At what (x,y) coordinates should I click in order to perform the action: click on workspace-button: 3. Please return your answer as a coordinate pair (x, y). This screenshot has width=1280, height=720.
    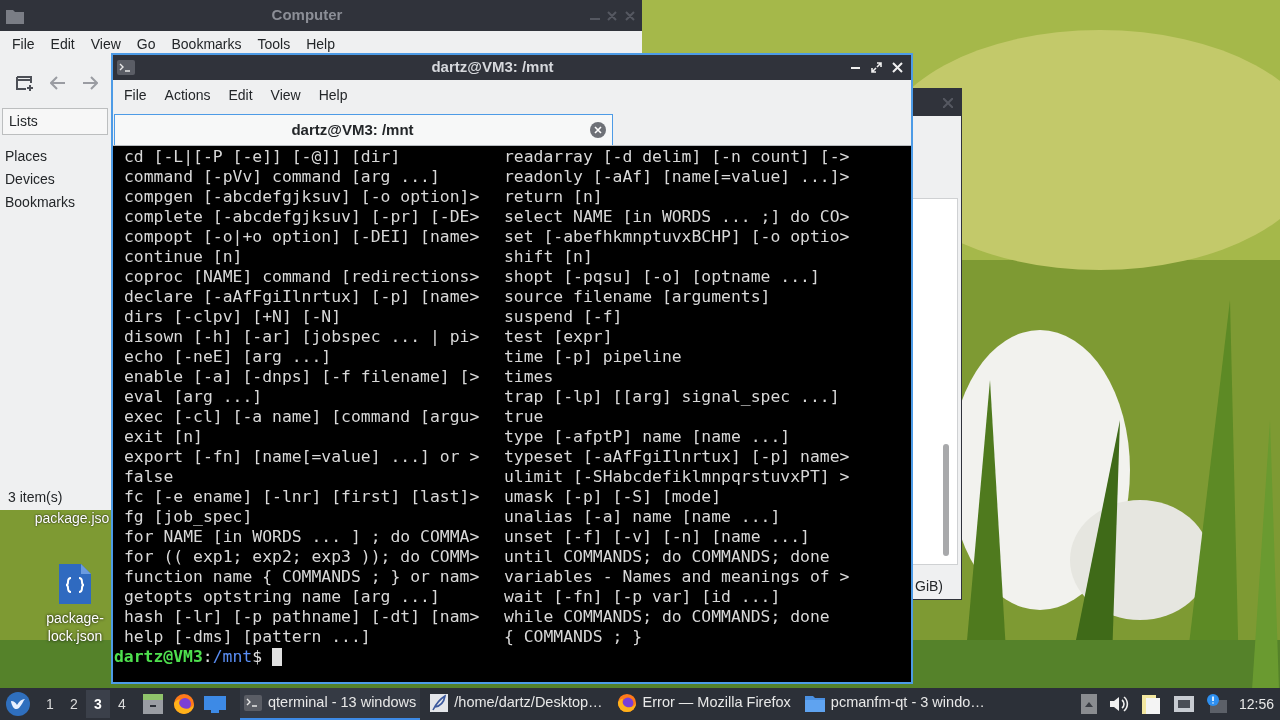
    Looking at the image, I should click on (98, 704).